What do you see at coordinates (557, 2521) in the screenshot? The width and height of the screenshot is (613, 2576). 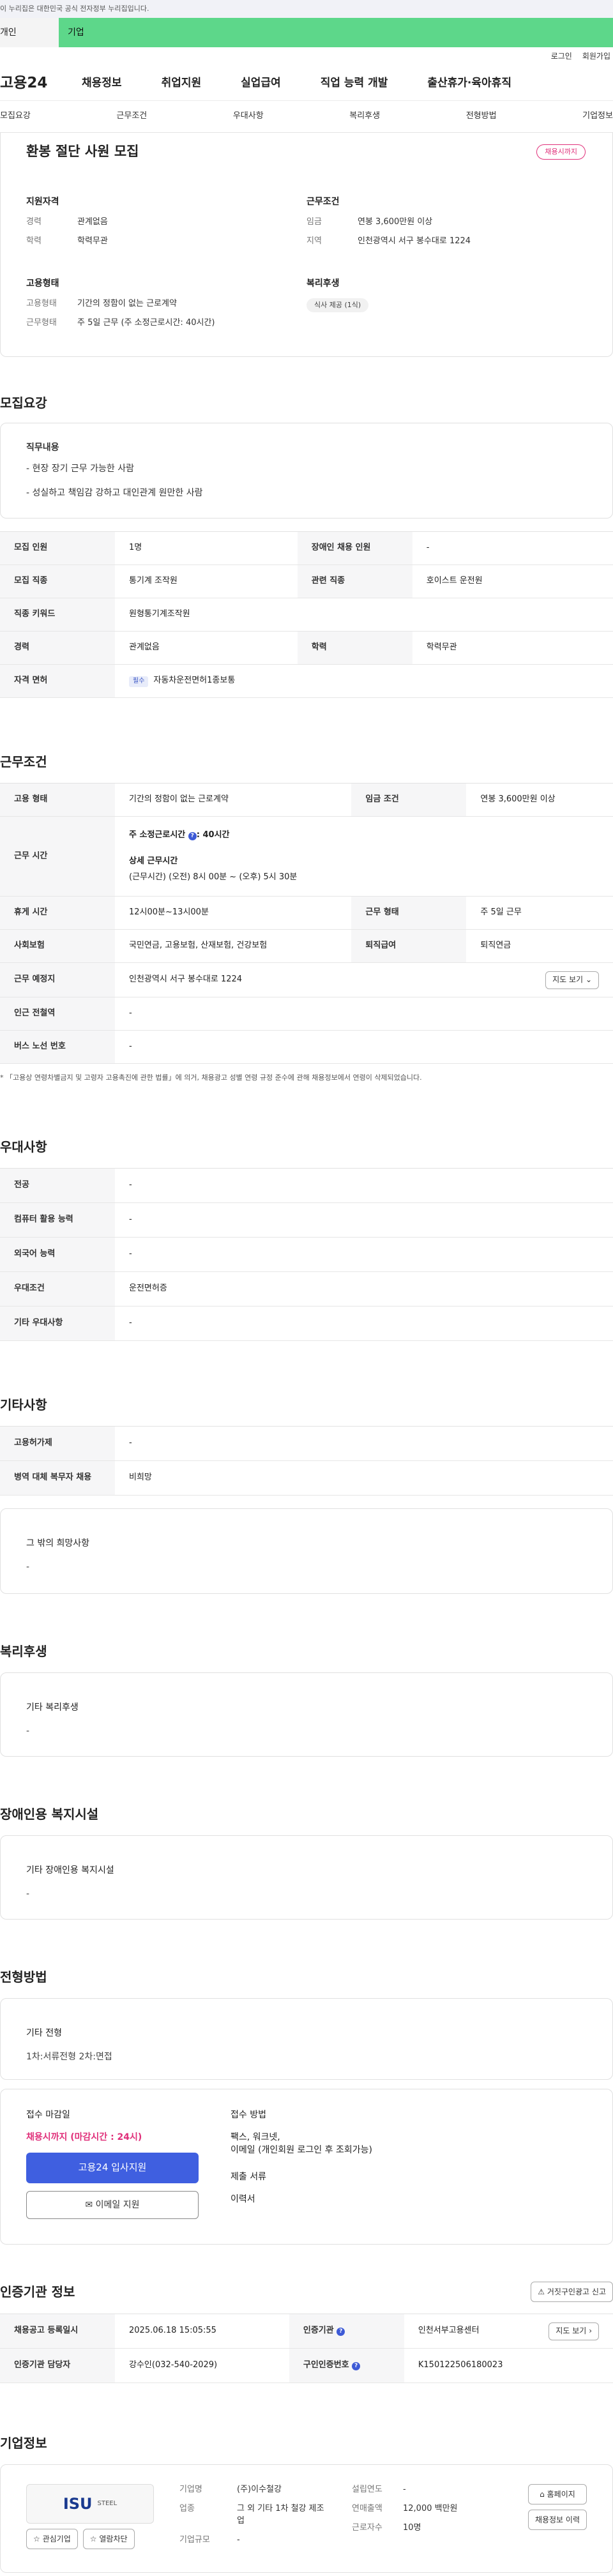 I see `job-history-button: 채용정보 이력` at bounding box center [557, 2521].